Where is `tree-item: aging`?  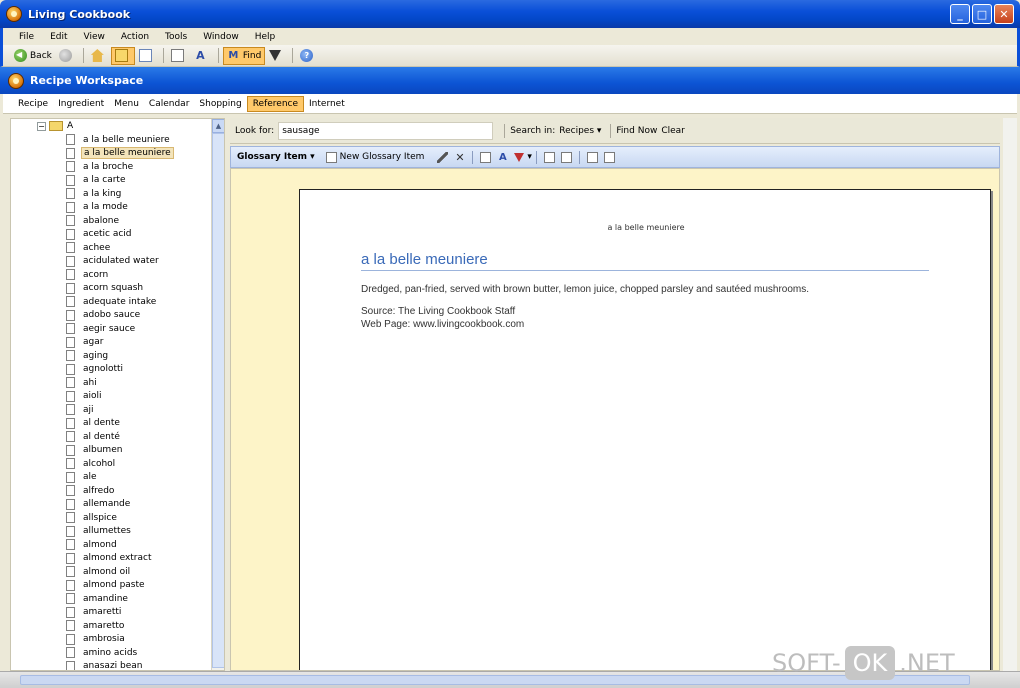 tree-item: aging is located at coordinates (88, 355).